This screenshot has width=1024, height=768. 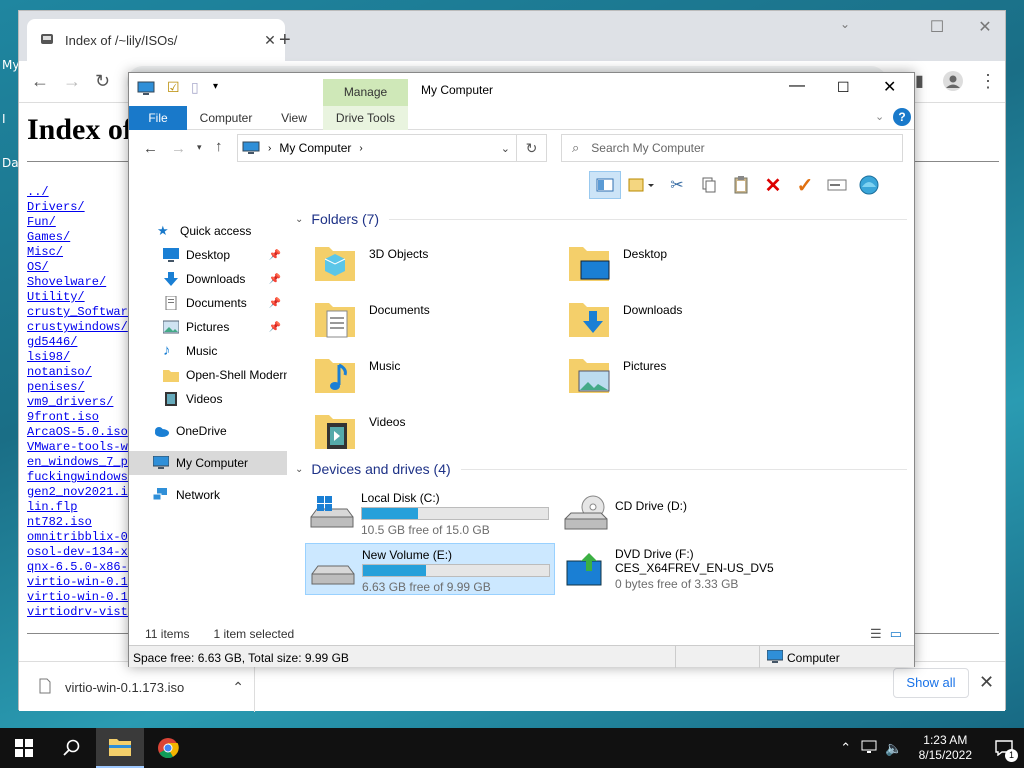 What do you see at coordinates (428, 434) in the screenshot?
I see `folder-item: Videos` at bounding box center [428, 434].